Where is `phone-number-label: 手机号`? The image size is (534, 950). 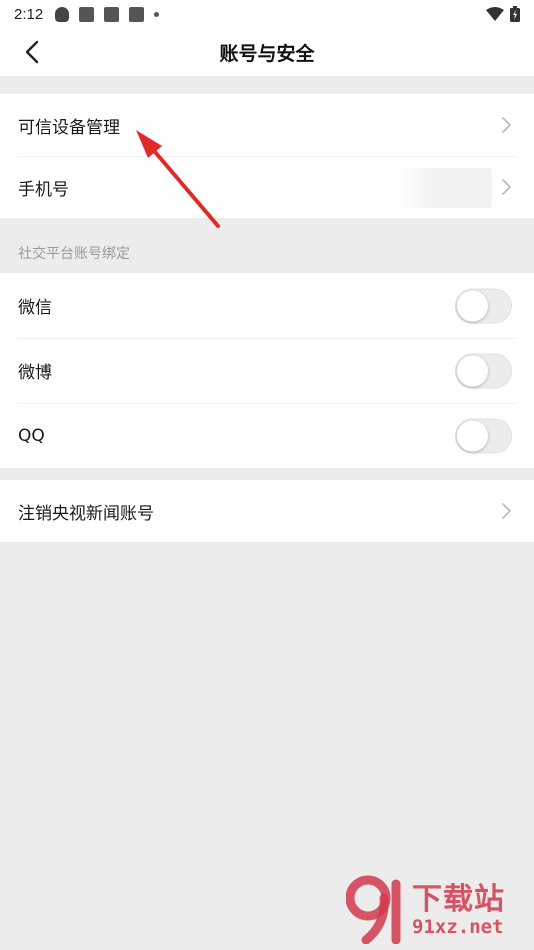 phone-number-label: 手机号 is located at coordinates (43, 189).